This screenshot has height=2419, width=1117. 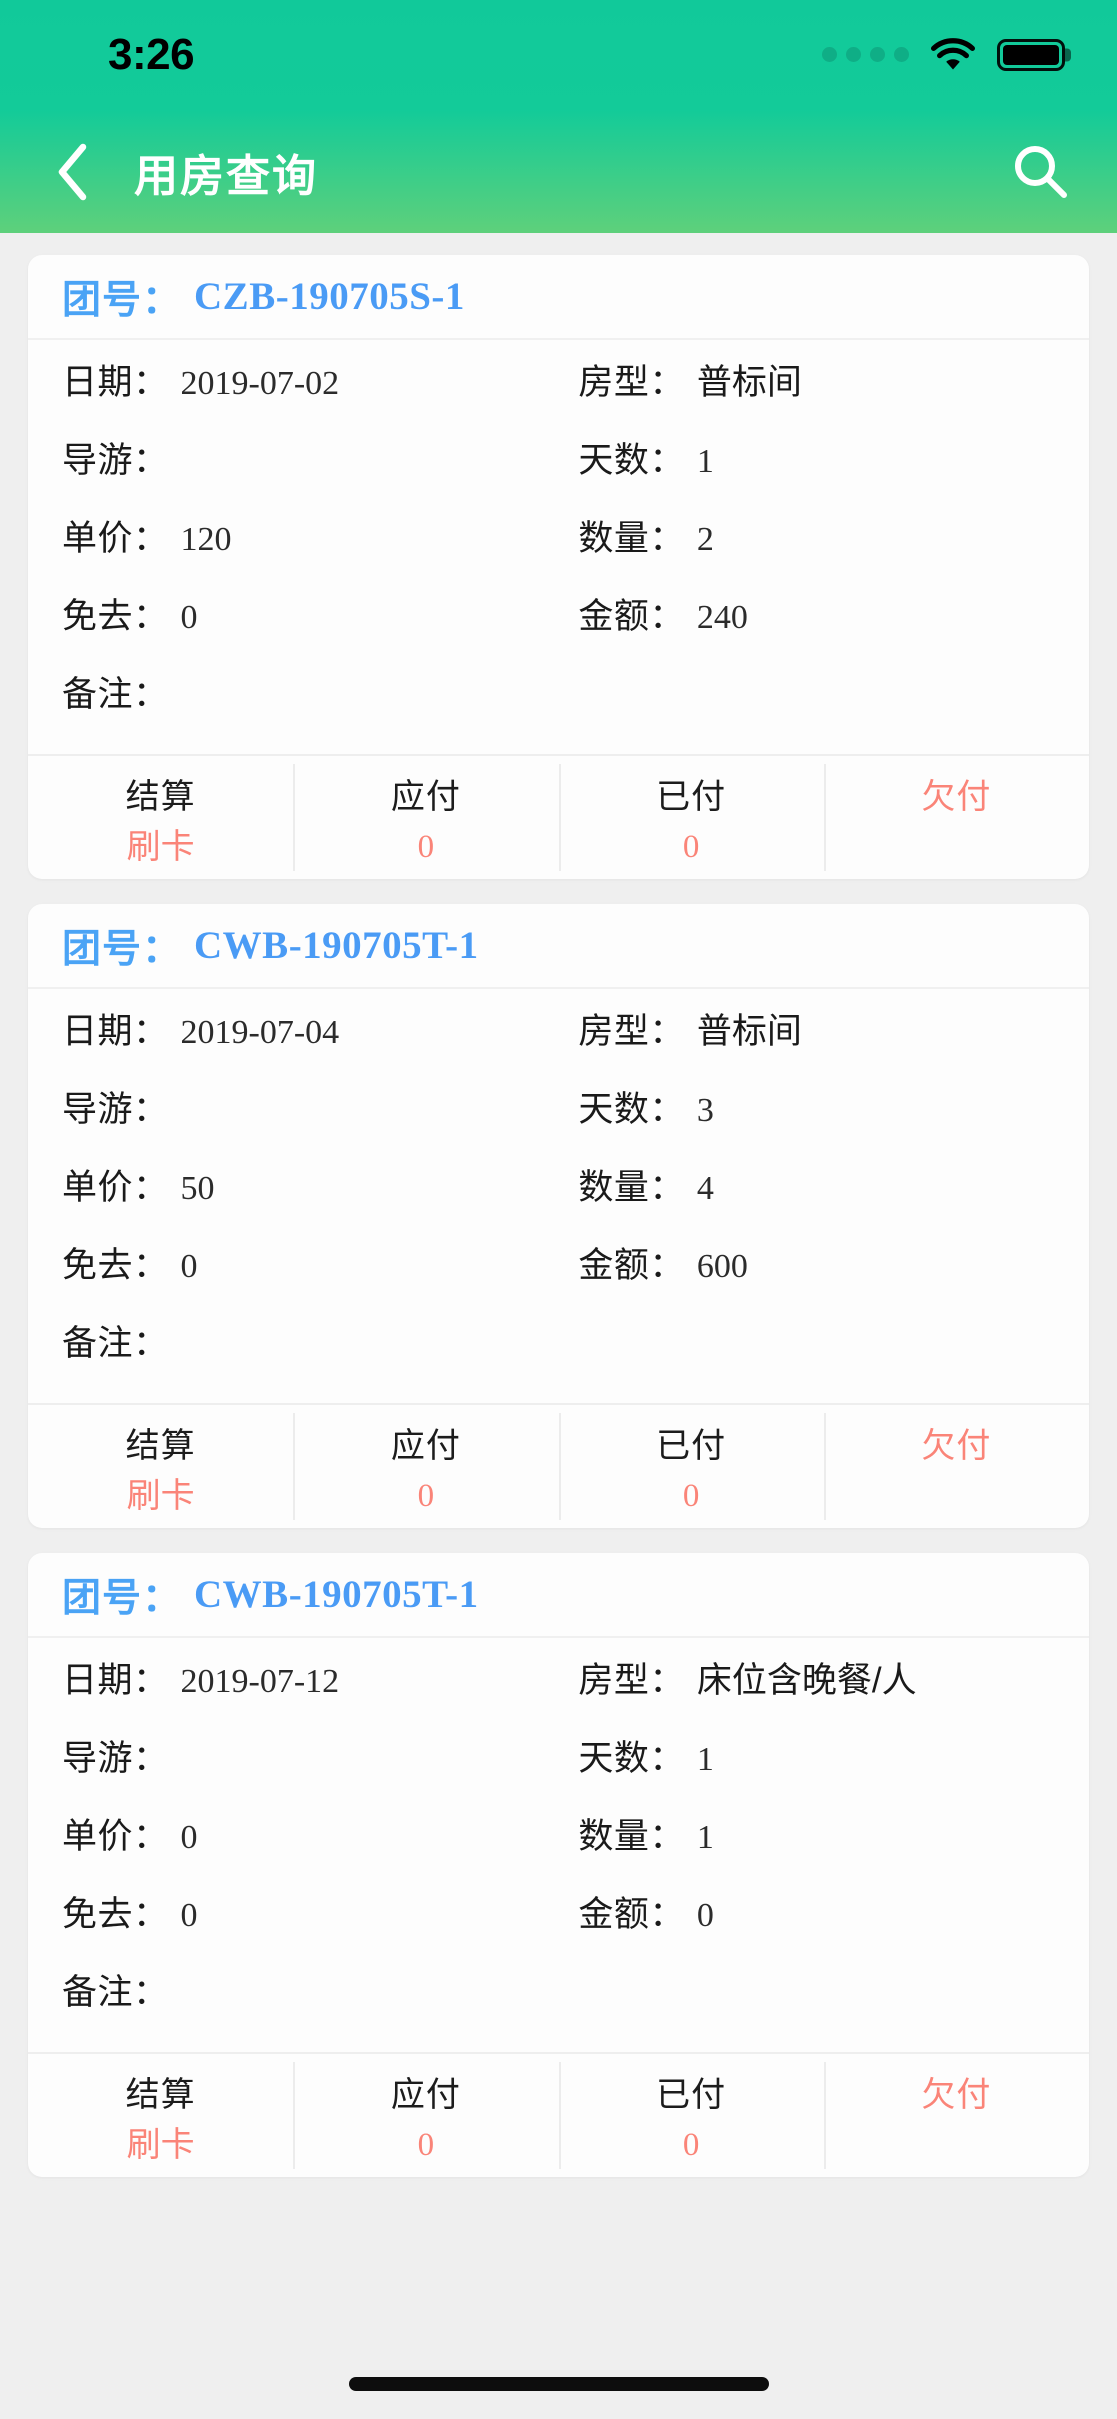 I want to click on card-header: 团号： CWB-190705T-1, so click(x=558, y=1595).